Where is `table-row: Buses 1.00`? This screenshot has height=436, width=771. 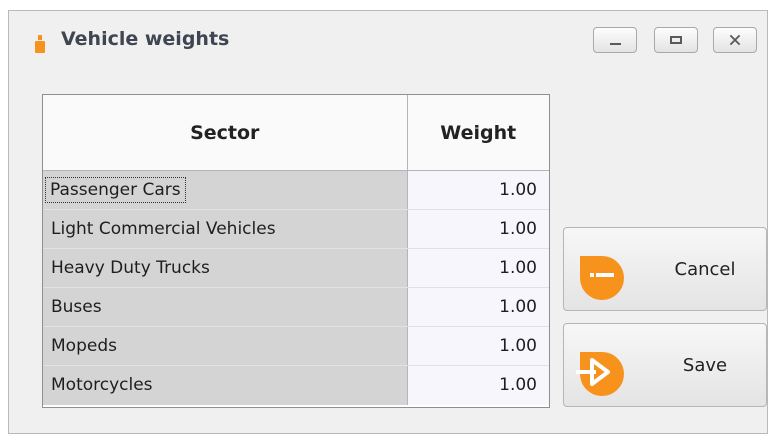 table-row: Buses 1.00 is located at coordinates (296, 307).